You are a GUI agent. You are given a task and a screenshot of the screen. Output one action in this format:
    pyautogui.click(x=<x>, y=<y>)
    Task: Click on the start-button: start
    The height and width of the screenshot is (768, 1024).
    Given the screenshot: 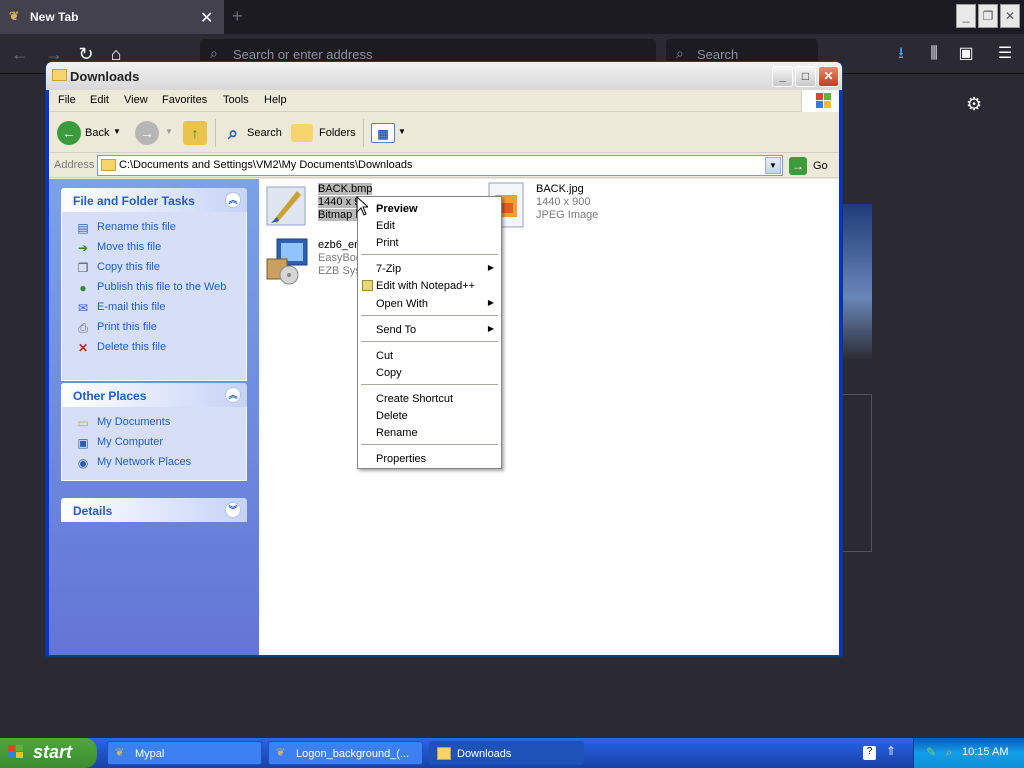 What is the action you would take?
    pyautogui.click(x=48, y=753)
    